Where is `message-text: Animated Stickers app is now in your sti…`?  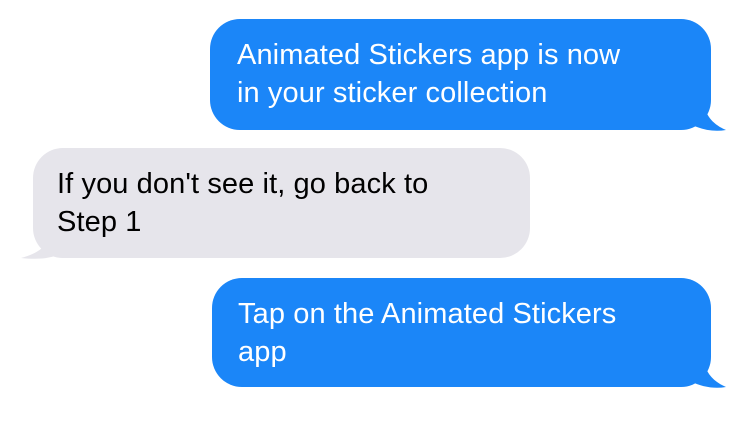 message-text: Animated Stickers app is now in your sti… is located at coordinates (429, 74).